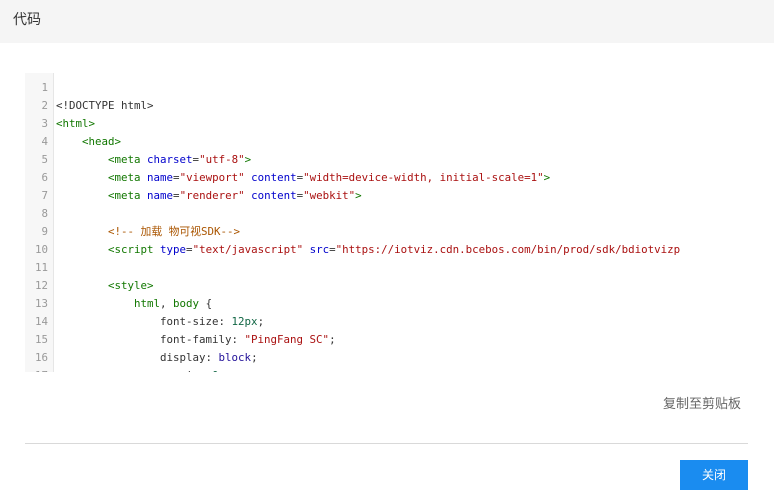 The width and height of the screenshot is (774, 502). I want to click on line-number: 9, so click(44, 231).